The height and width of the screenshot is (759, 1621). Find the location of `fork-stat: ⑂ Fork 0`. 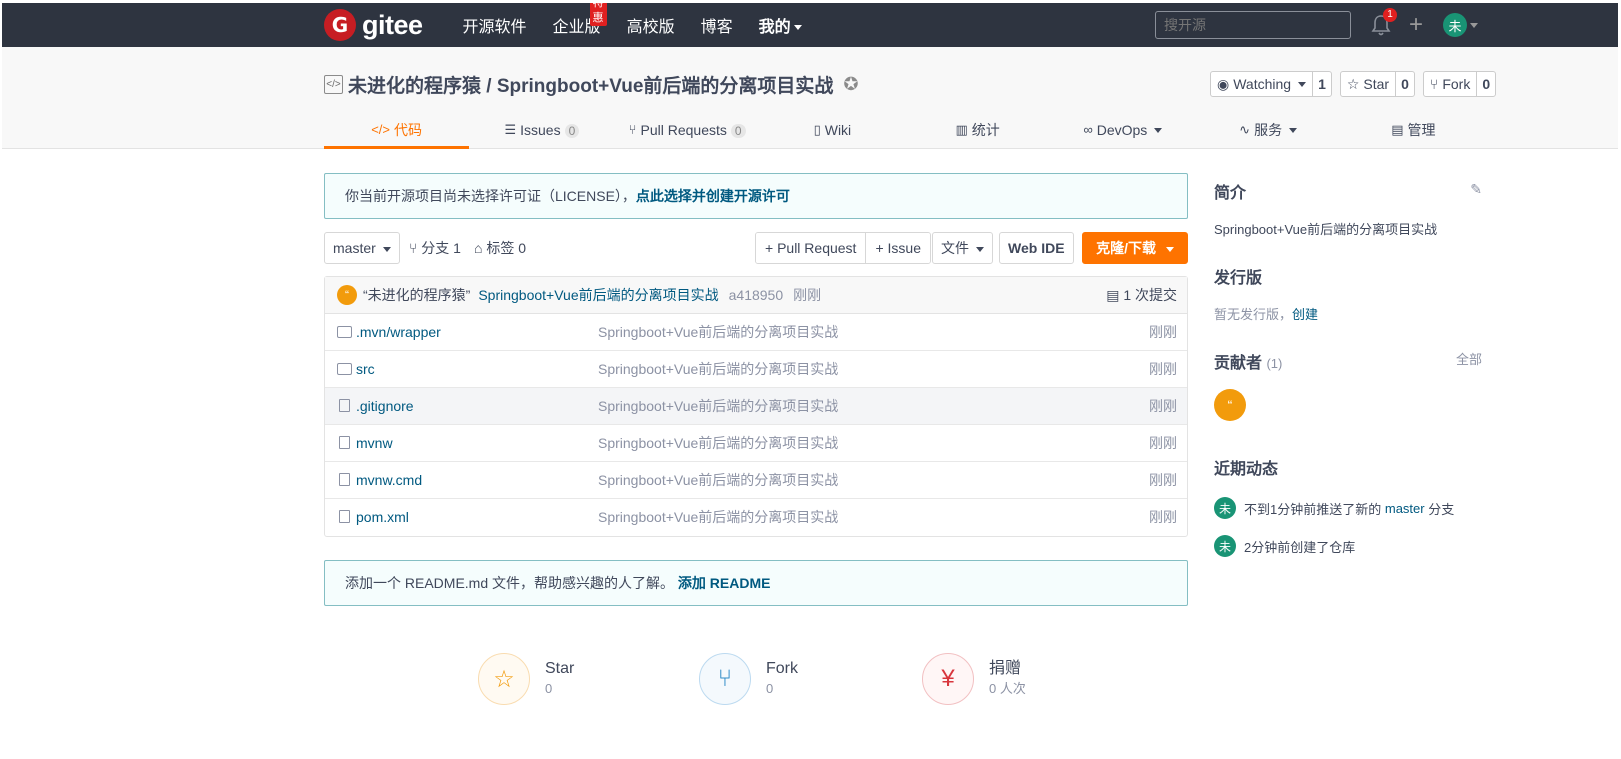

fork-stat: ⑂ Fork 0 is located at coordinates (748, 679).